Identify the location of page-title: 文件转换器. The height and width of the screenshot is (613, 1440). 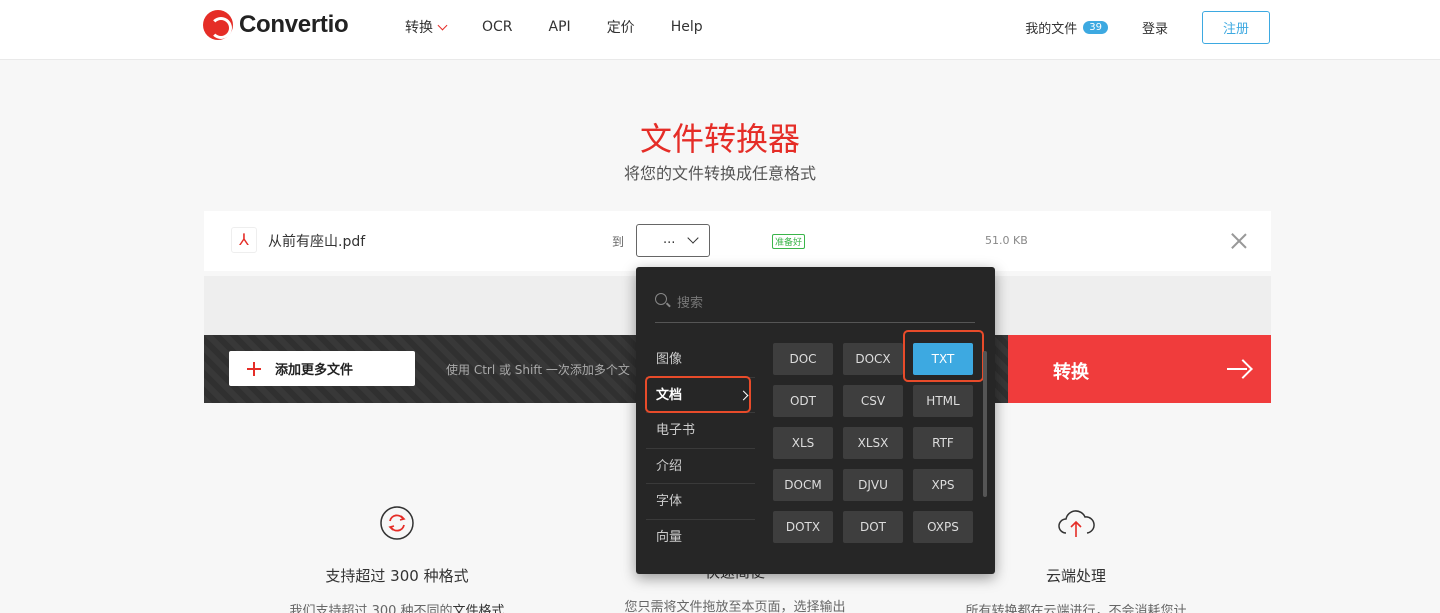
(719, 139).